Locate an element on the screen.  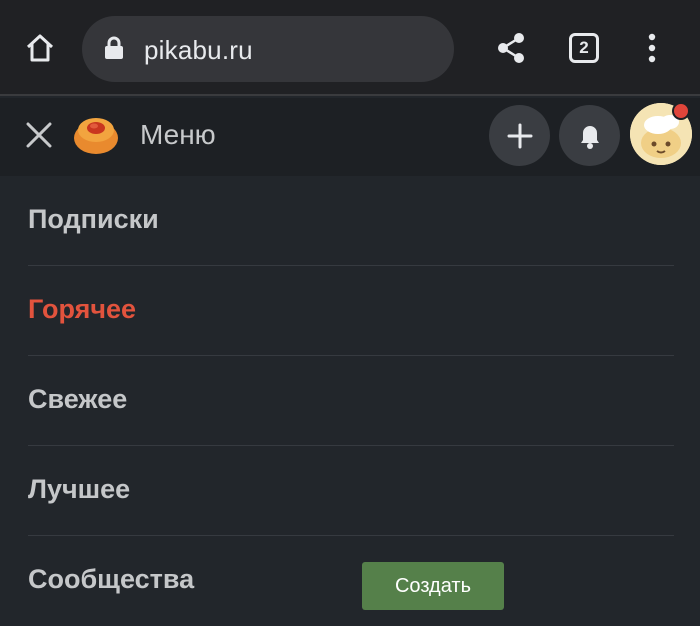
pikabu-logo is located at coordinates (96, 133).